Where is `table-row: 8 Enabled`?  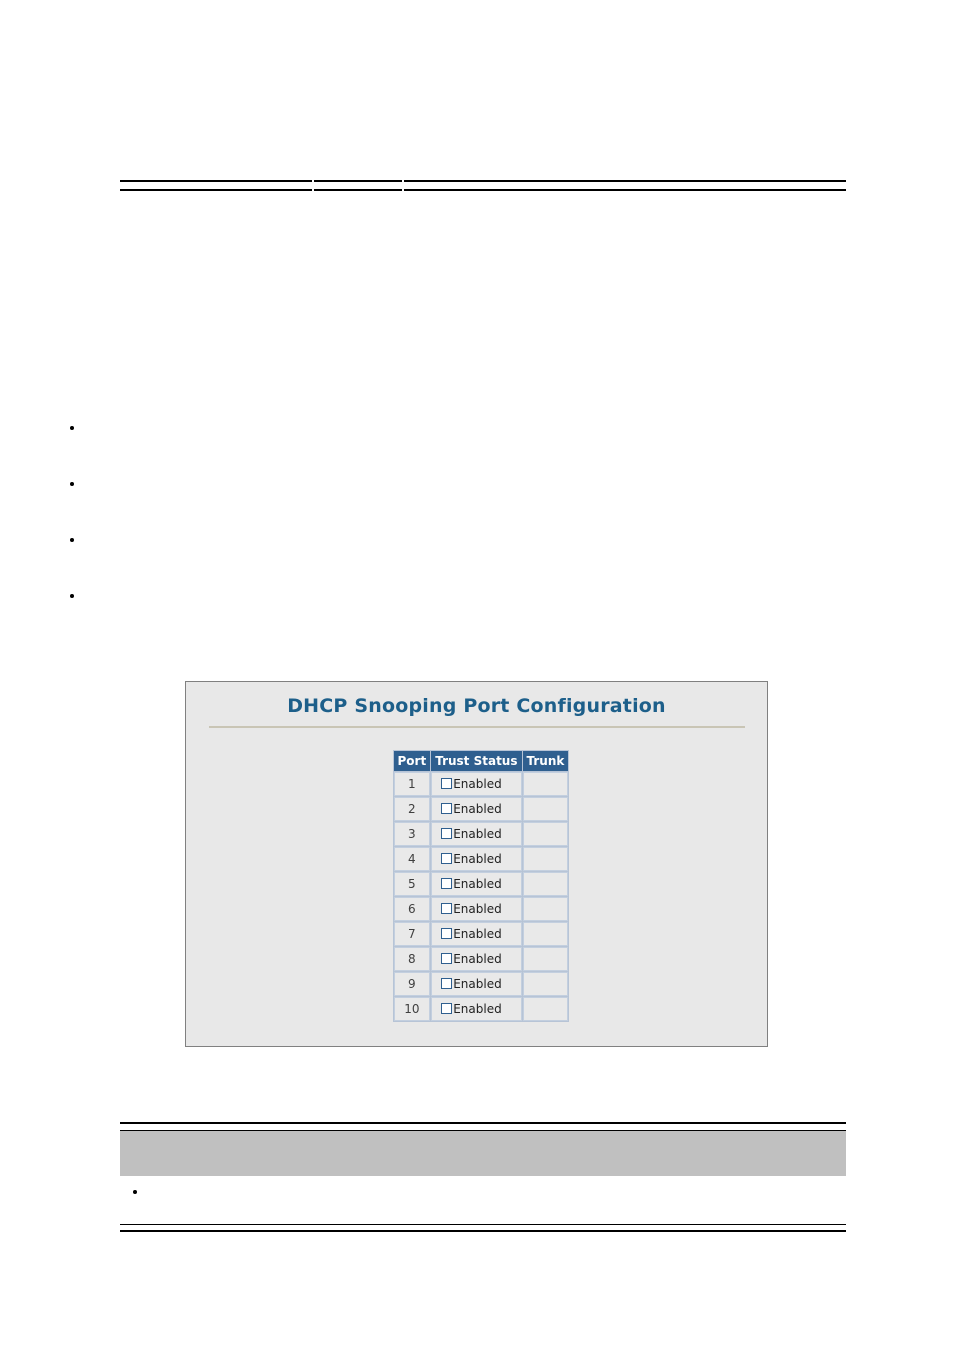
table-row: 8 Enabled is located at coordinates (481, 959).